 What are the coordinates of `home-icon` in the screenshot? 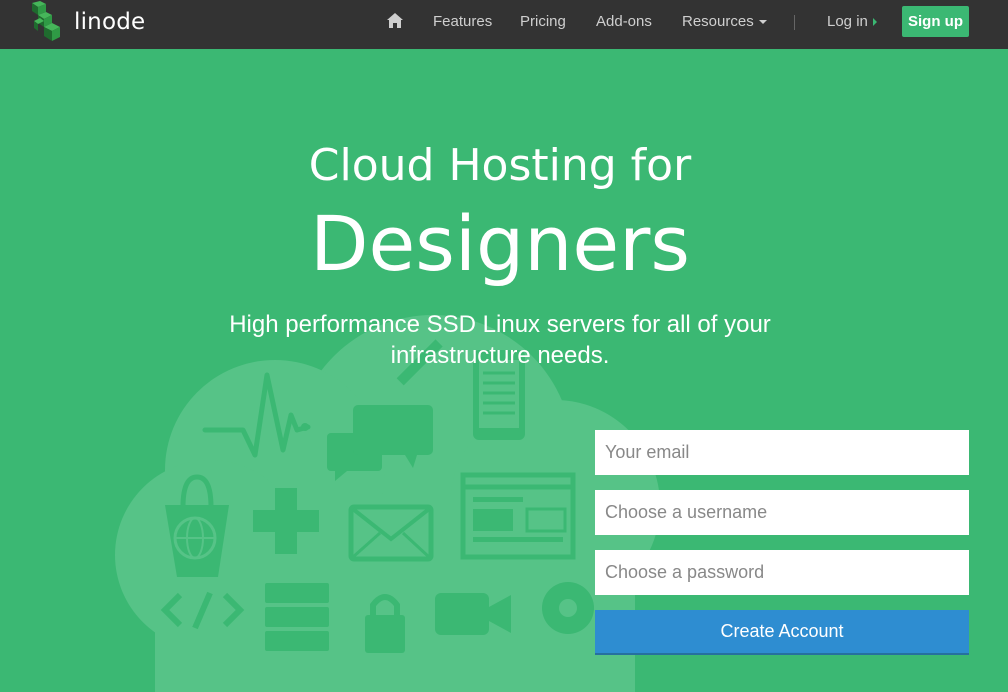 It's located at (395, 20).